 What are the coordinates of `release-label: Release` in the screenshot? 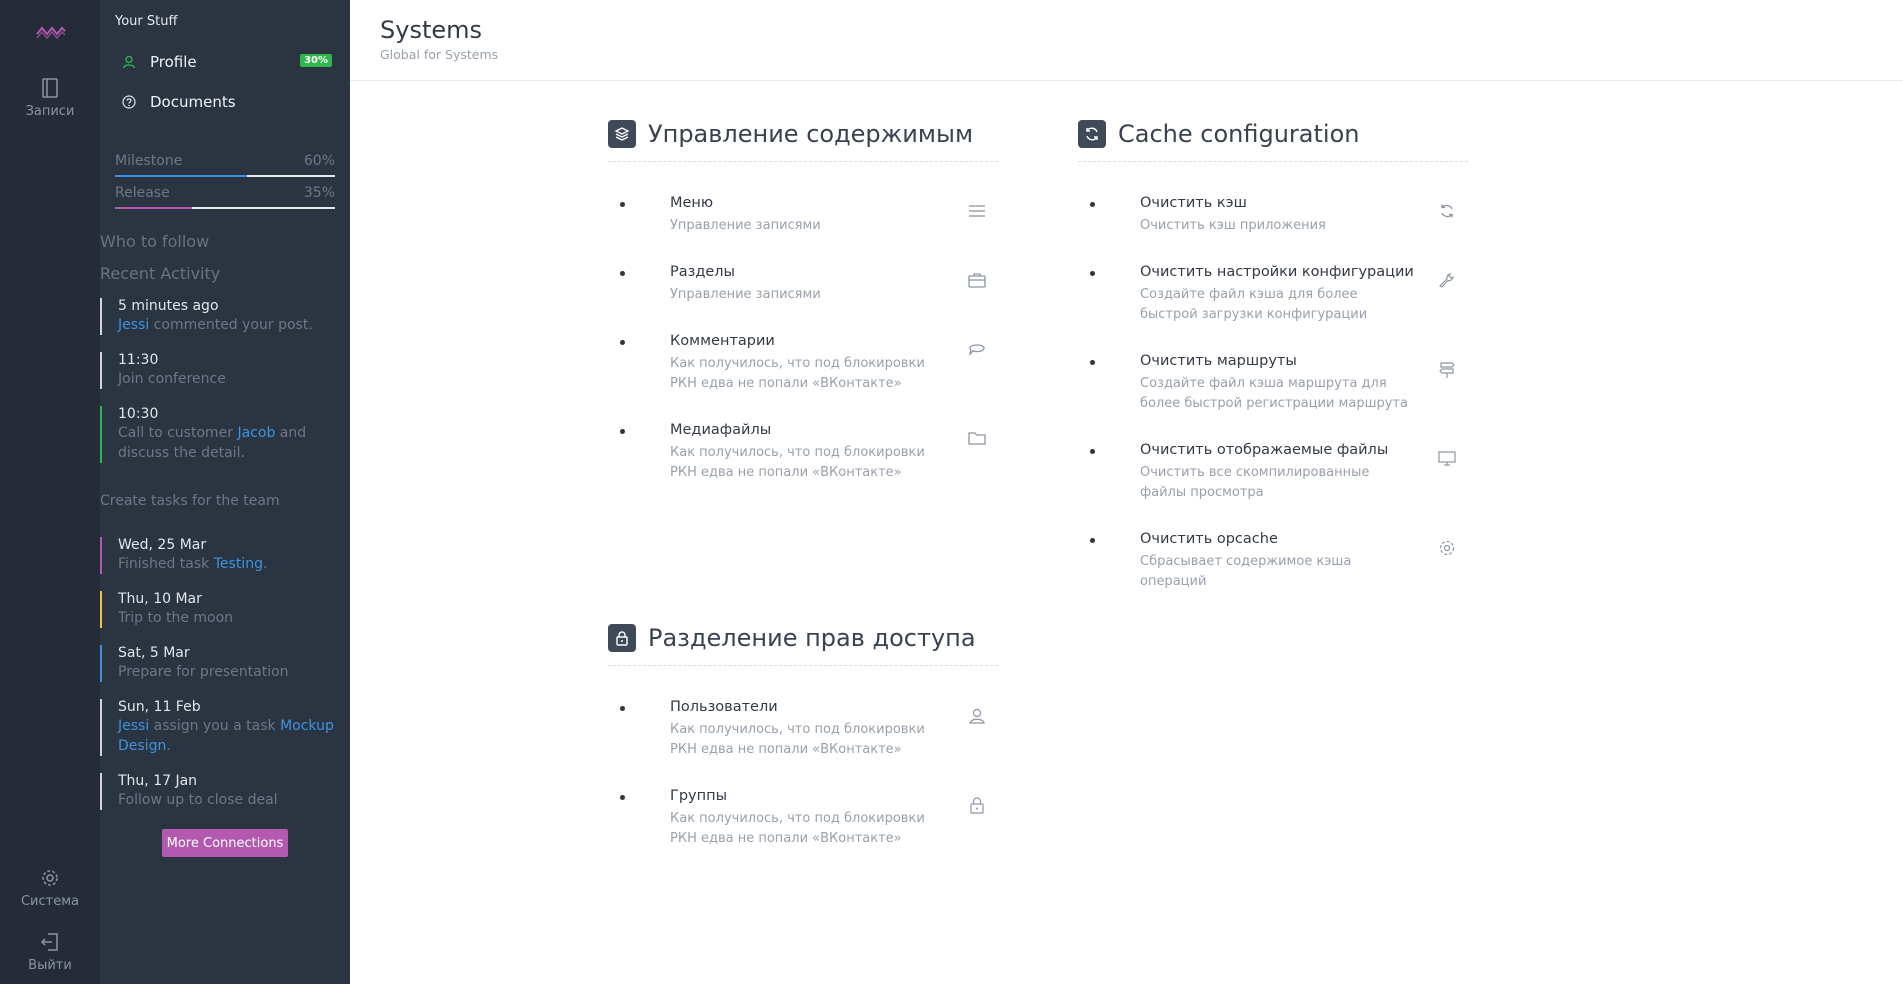 It's located at (142, 193).